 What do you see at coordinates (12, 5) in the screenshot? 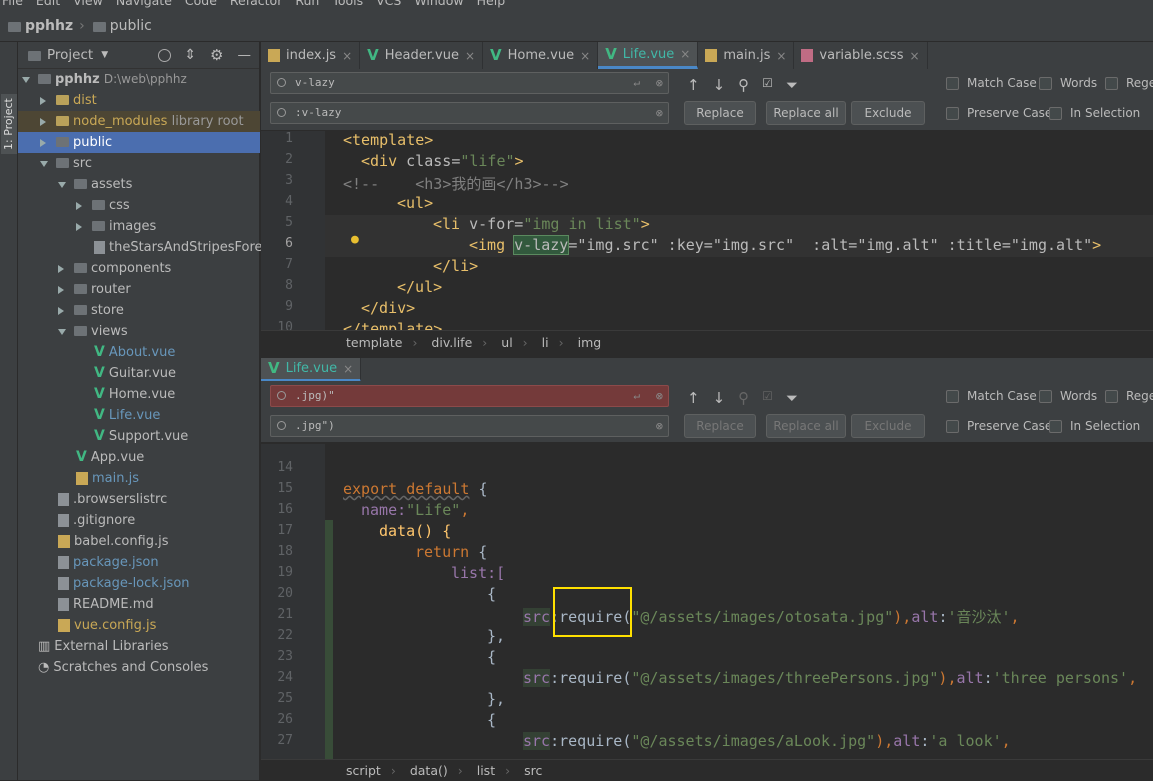
I see `menu-file: File` at bounding box center [12, 5].